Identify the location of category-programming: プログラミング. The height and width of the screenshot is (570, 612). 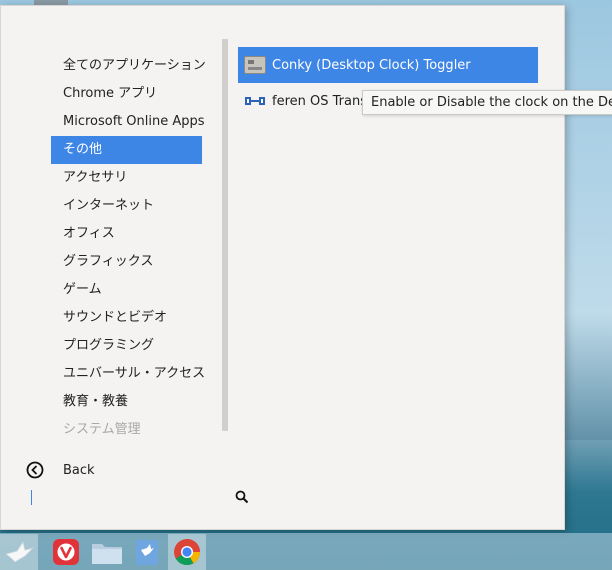
(126, 346).